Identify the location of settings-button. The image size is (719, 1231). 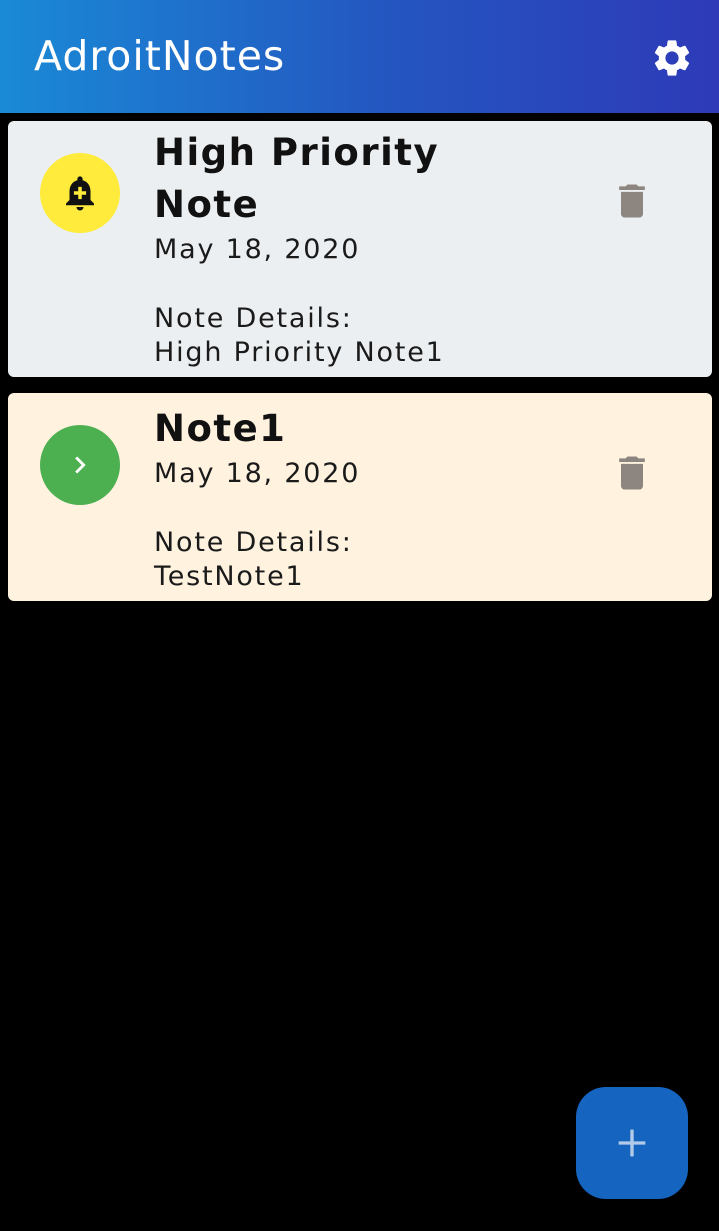
(672, 58).